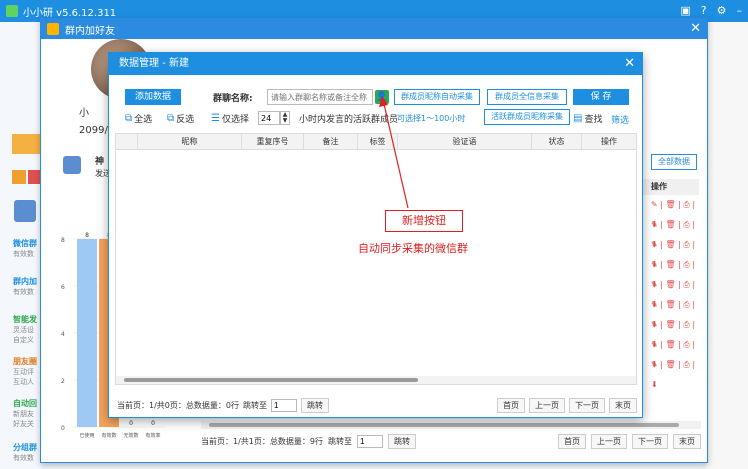 The image size is (748, 469). I want to click on minimize-icon: –, so click(740, 10).